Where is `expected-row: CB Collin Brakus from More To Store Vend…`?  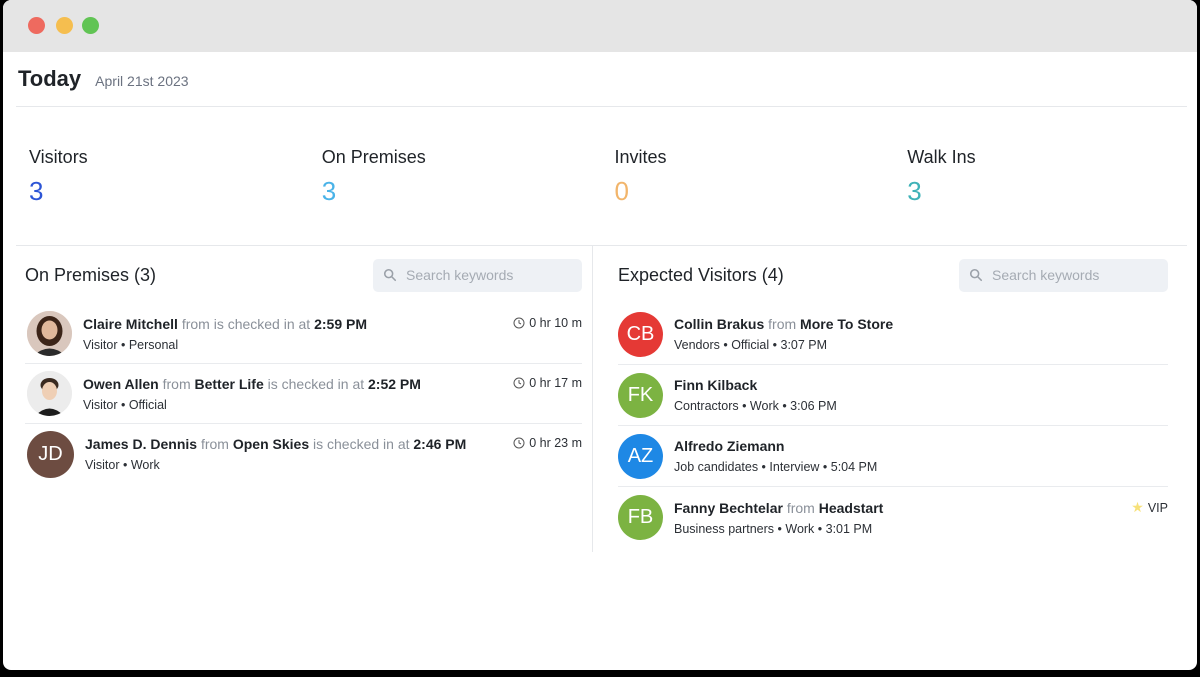 expected-row: CB Collin Brakus from More To Store Vend… is located at coordinates (893, 334).